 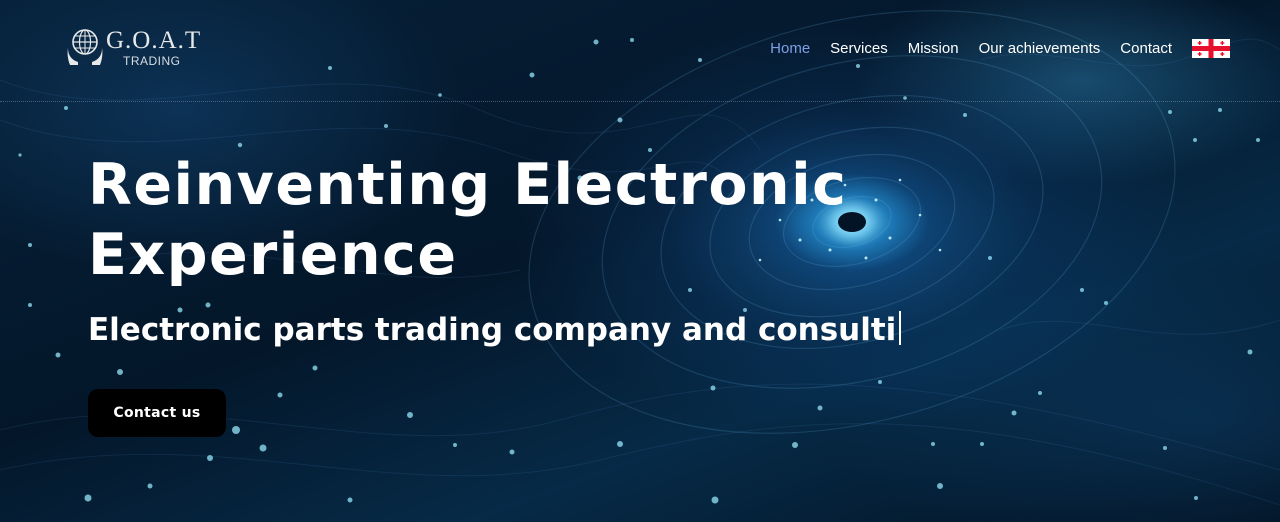 I want to click on nav-services: Services, so click(x=859, y=48).